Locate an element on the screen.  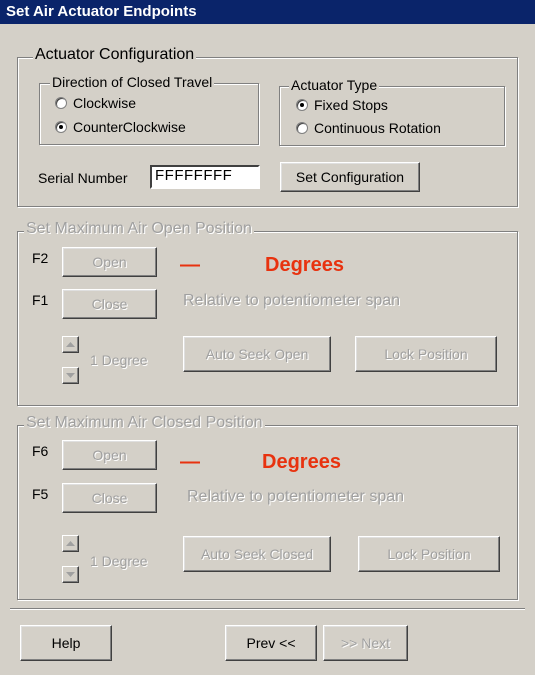
open-button: Open is located at coordinates (109, 262).